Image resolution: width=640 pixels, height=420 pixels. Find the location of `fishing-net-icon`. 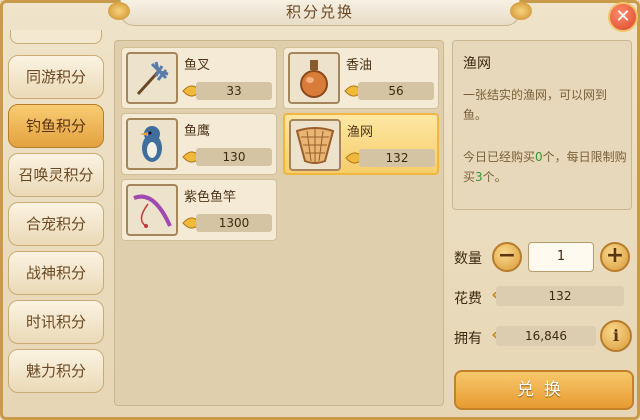

fishing-net-icon is located at coordinates (315, 145).